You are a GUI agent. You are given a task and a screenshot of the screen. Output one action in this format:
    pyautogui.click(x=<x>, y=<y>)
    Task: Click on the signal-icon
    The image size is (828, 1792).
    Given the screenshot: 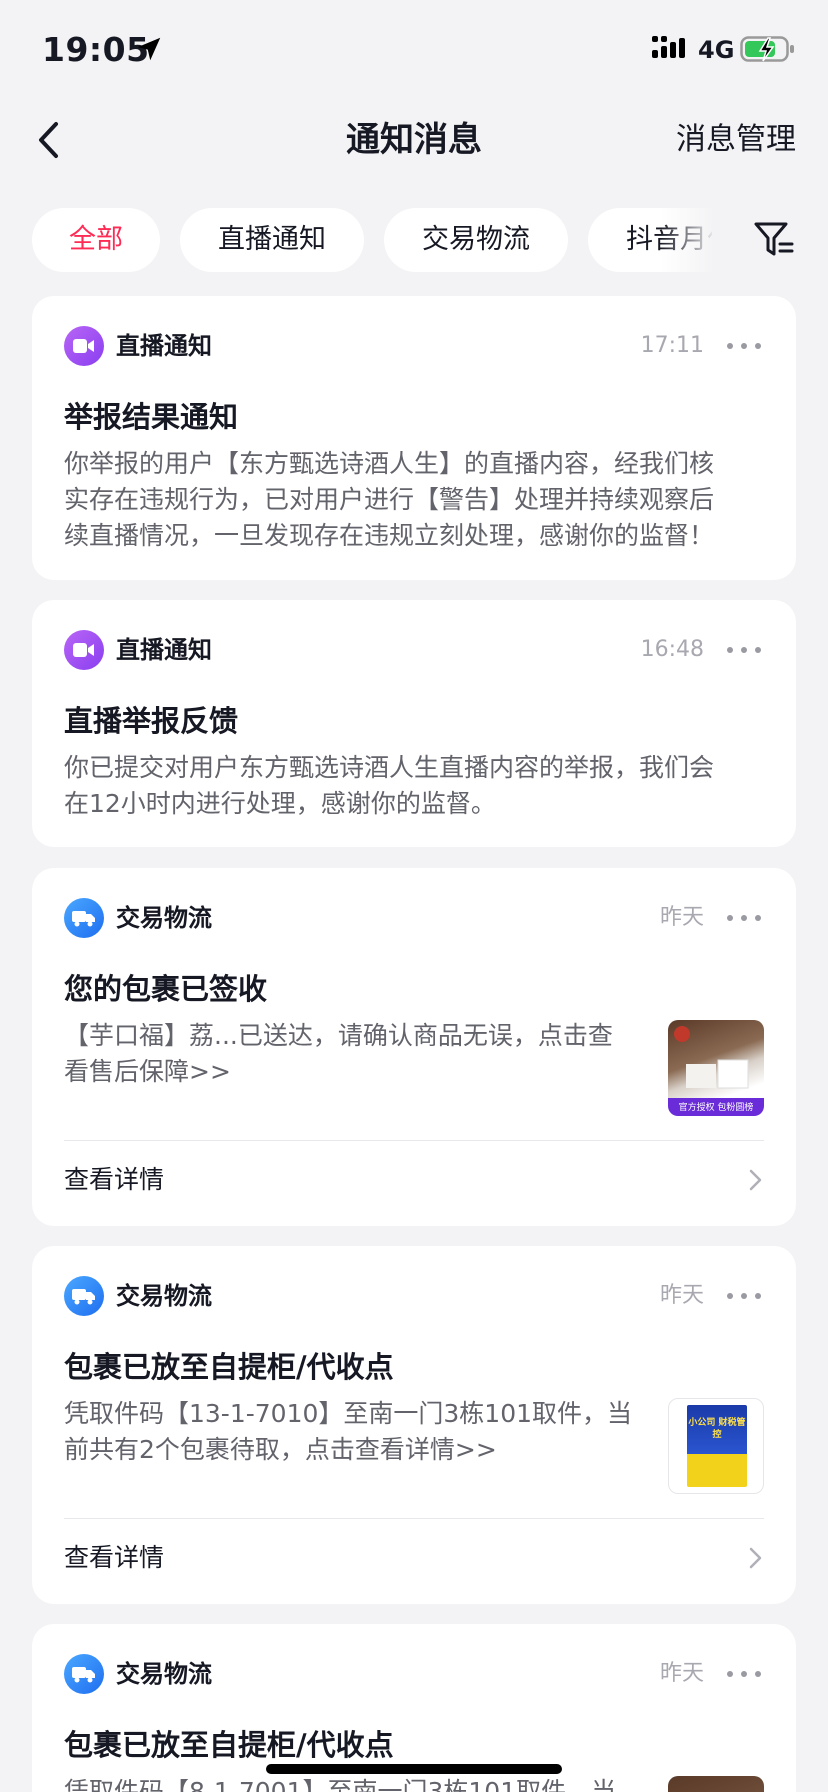 What is the action you would take?
    pyautogui.click(x=668, y=47)
    